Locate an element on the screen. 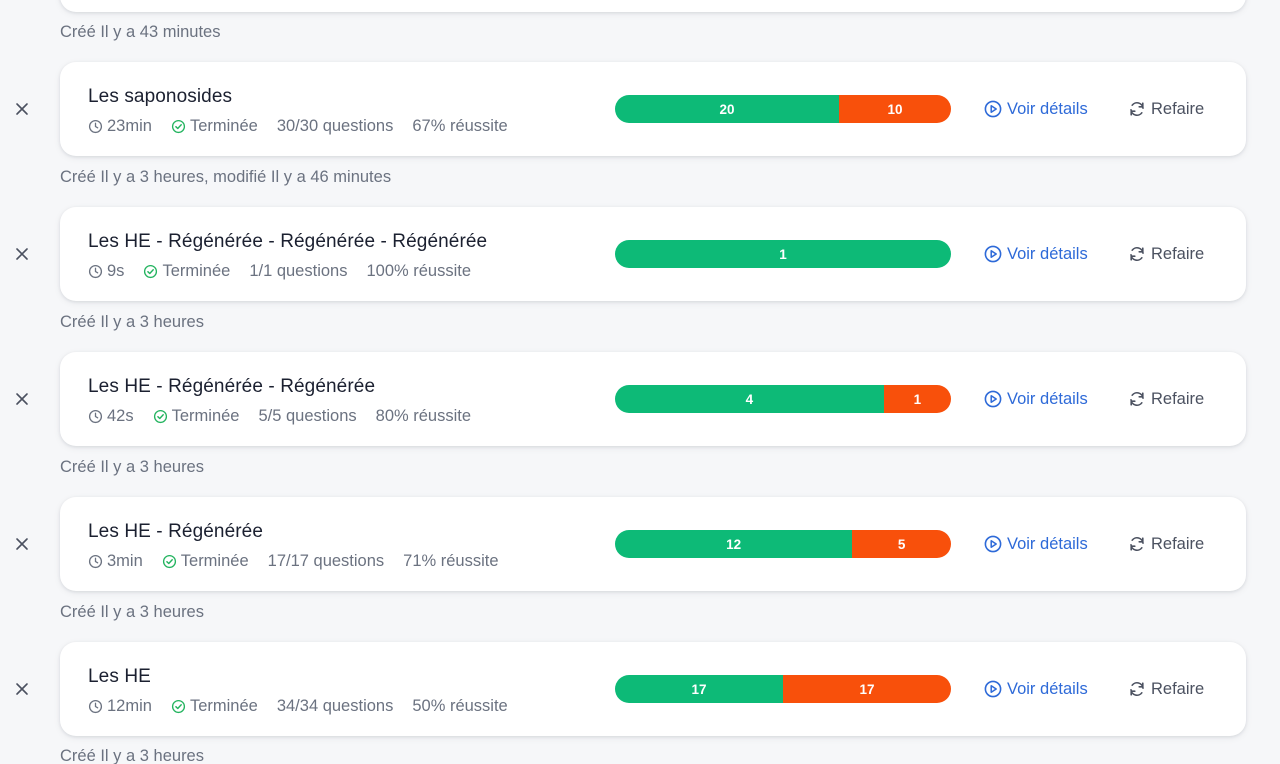  session-title: Les HE is located at coordinates (119, 676).